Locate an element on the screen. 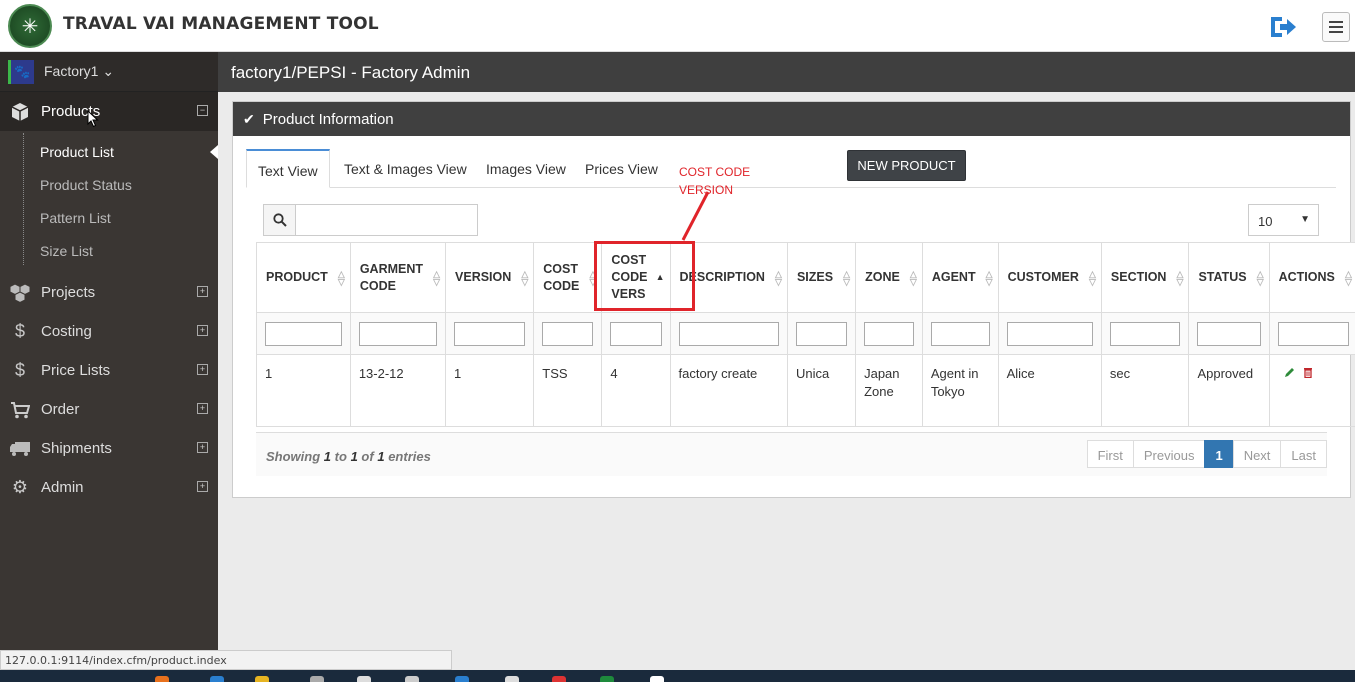 The image size is (1355, 682). sidebar-subitem-size-list: Size List is located at coordinates (109, 250).